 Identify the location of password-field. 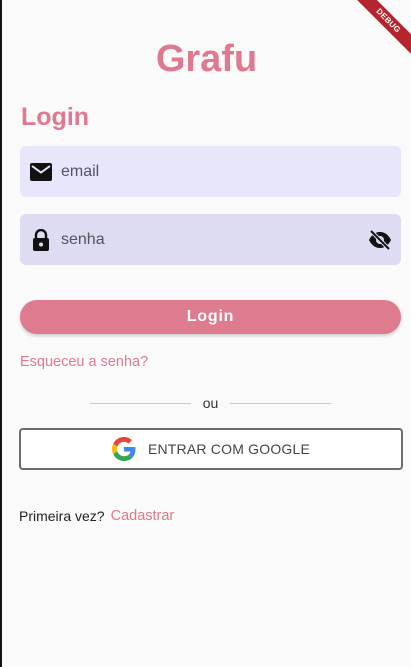
(210, 239).